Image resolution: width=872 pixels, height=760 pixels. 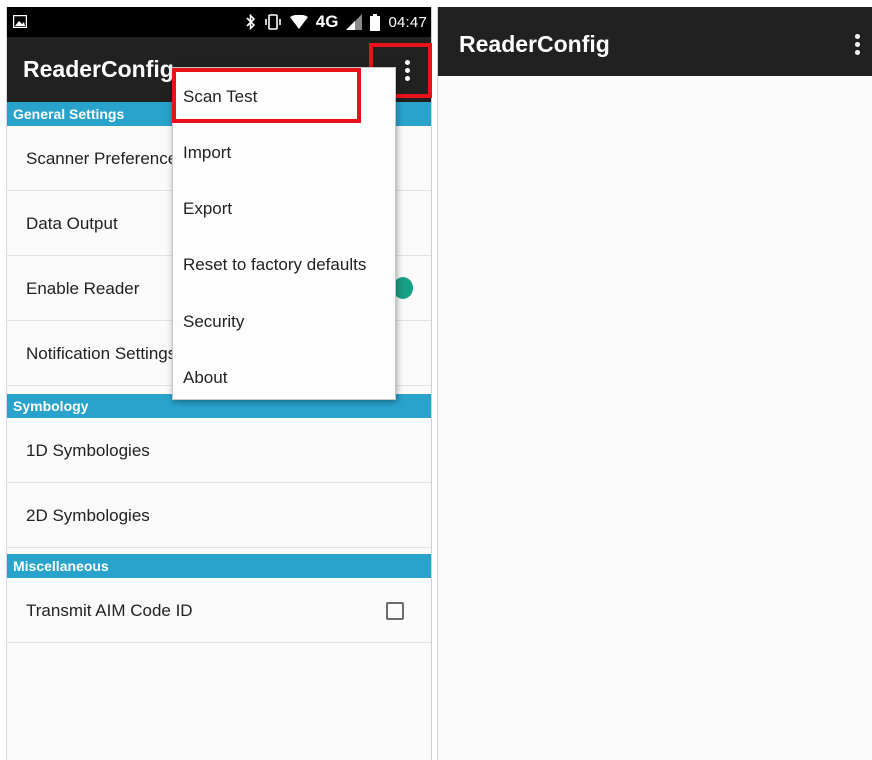 I want to click on section-header-miscellaneous: Miscellaneous, so click(x=219, y=566).